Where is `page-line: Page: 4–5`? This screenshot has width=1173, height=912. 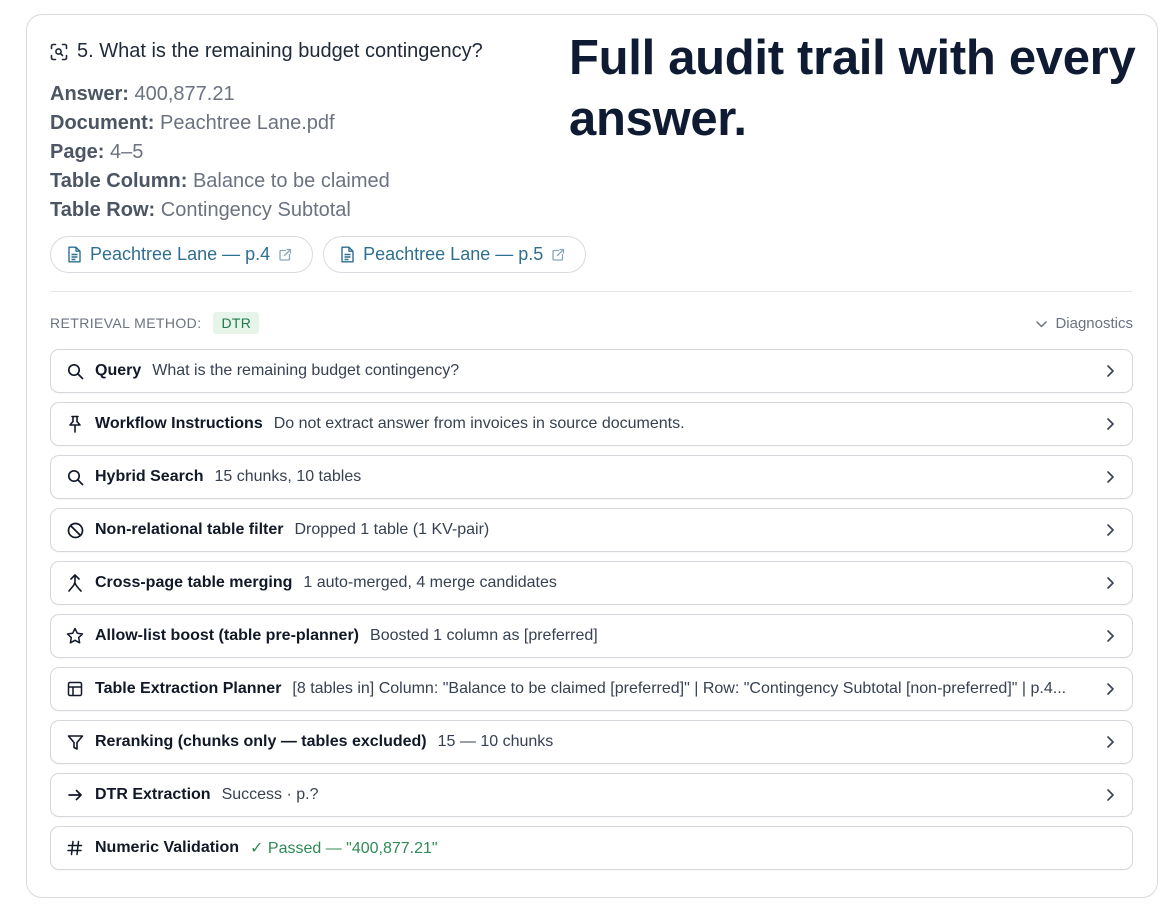 page-line: Page: 4–5 is located at coordinates (97, 152).